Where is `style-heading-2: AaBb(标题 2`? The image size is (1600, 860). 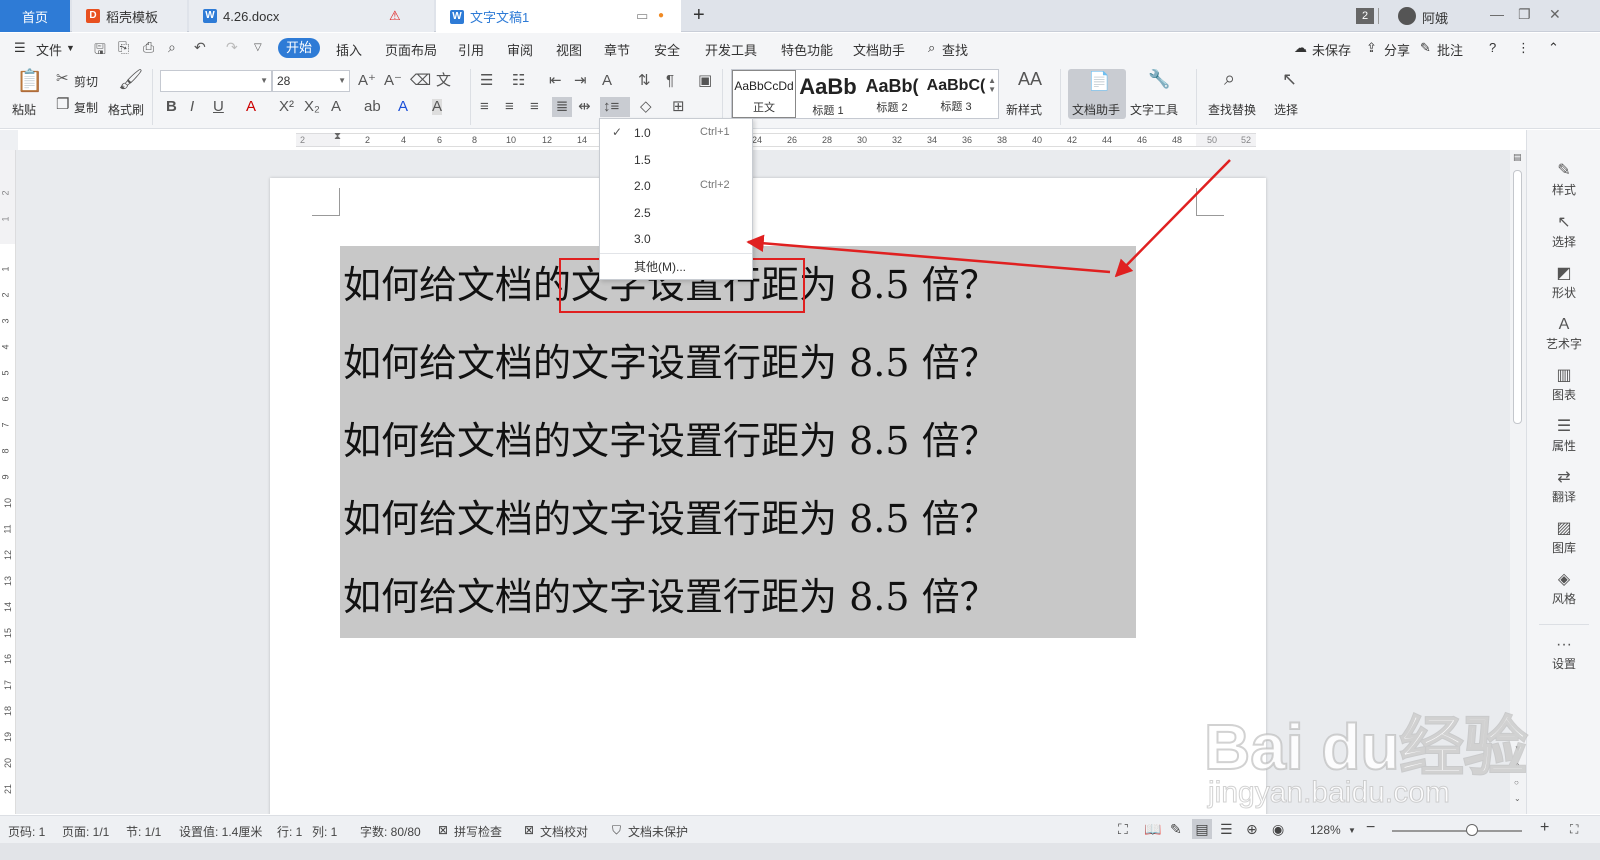
style-heading-2: AaBb(标题 2 is located at coordinates (892, 94).